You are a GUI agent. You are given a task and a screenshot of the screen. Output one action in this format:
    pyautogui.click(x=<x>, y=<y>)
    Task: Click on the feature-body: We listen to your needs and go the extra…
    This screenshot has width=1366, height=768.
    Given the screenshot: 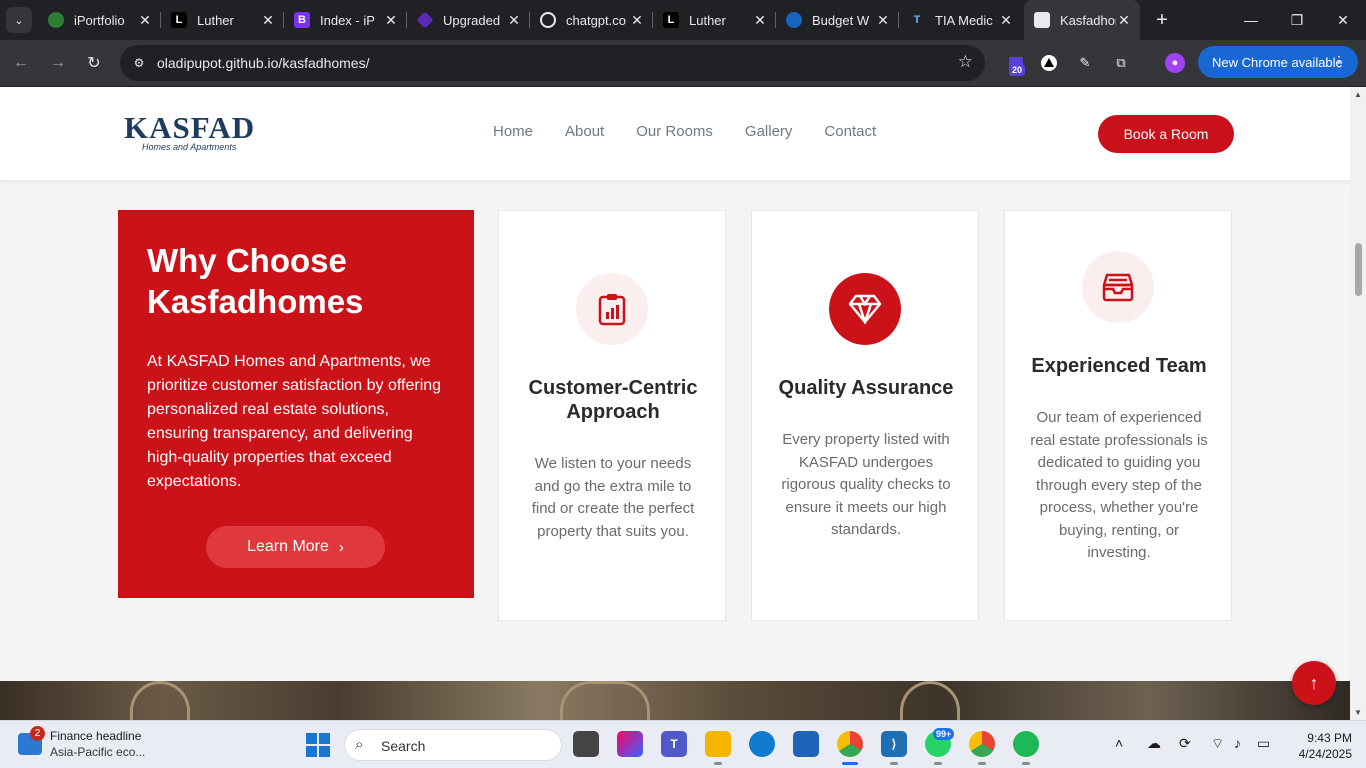 What is the action you would take?
    pyautogui.click(x=613, y=497)
    